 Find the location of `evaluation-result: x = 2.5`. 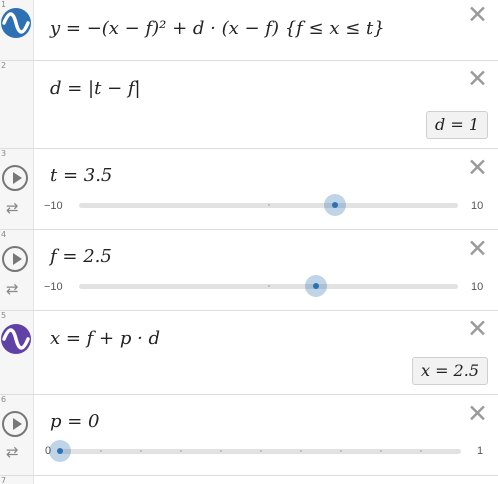

evaluation-result: x = 2.5 is located at coordinates (449, 371).